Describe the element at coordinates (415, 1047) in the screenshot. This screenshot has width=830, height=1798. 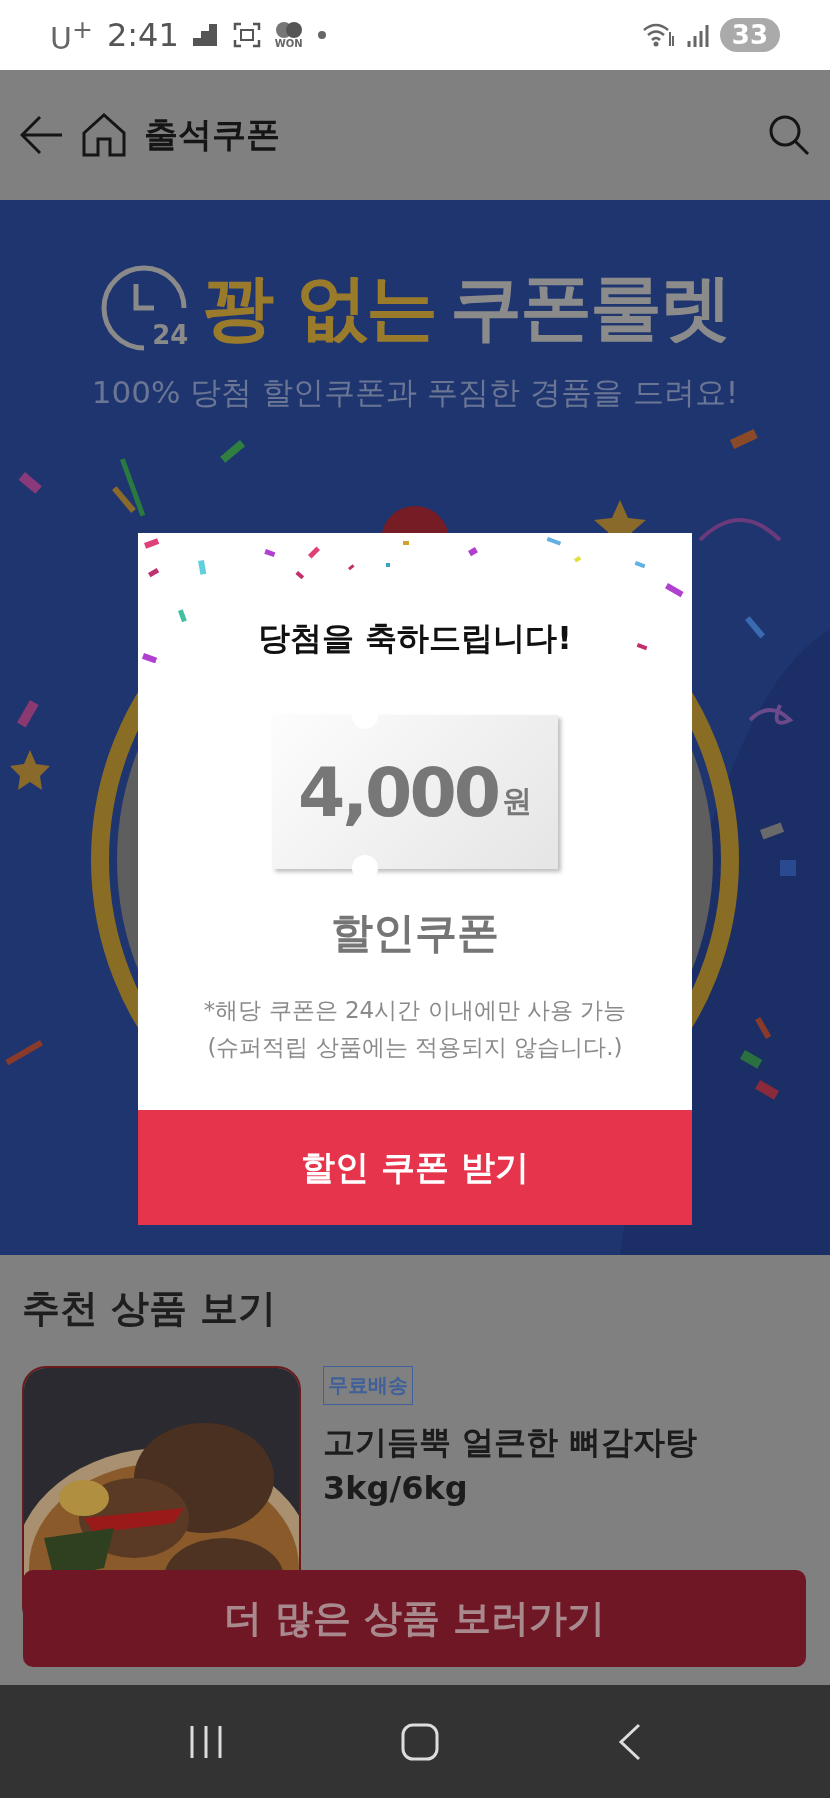
I see `coupon-note: (슈퍼적립 상품에는 적용되지 않습니다.)` at that location.